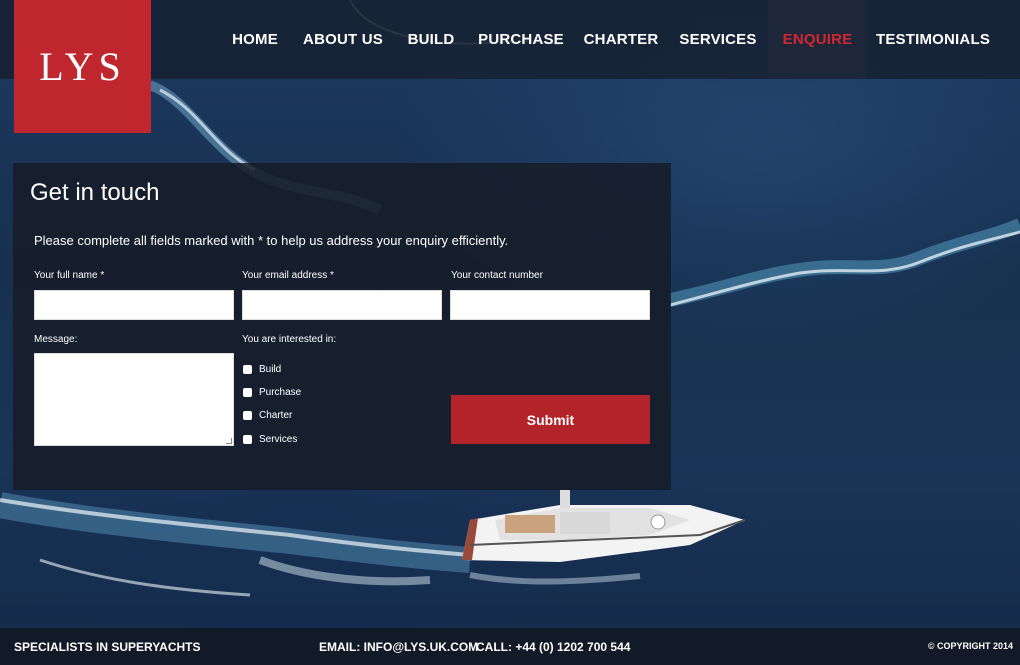  What do you see at coordinates (247, 439) in the screenshot?
I see `interest-services-checkbox` at bounding box center [247, 439].